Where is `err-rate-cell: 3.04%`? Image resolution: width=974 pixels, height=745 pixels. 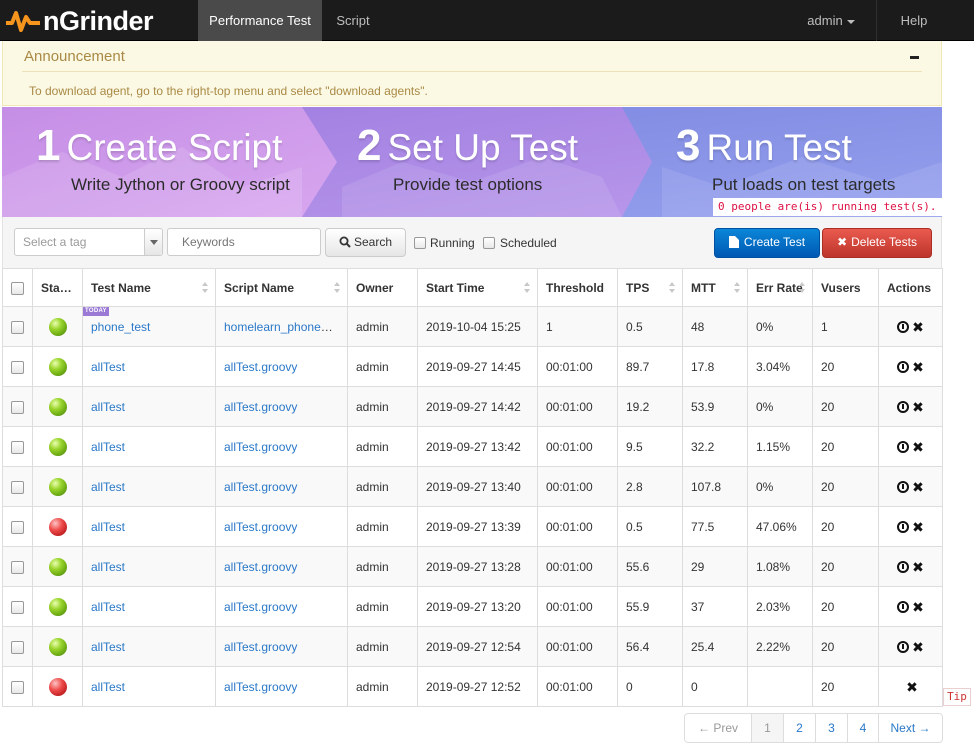
err-rate-cell: 3.04% is located at coordinates (780, 366).